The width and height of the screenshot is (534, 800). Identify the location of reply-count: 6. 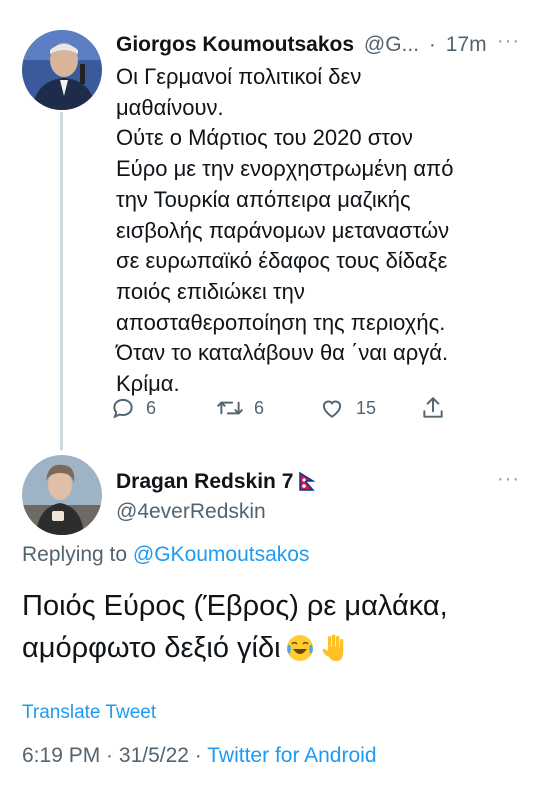
(151, 407).